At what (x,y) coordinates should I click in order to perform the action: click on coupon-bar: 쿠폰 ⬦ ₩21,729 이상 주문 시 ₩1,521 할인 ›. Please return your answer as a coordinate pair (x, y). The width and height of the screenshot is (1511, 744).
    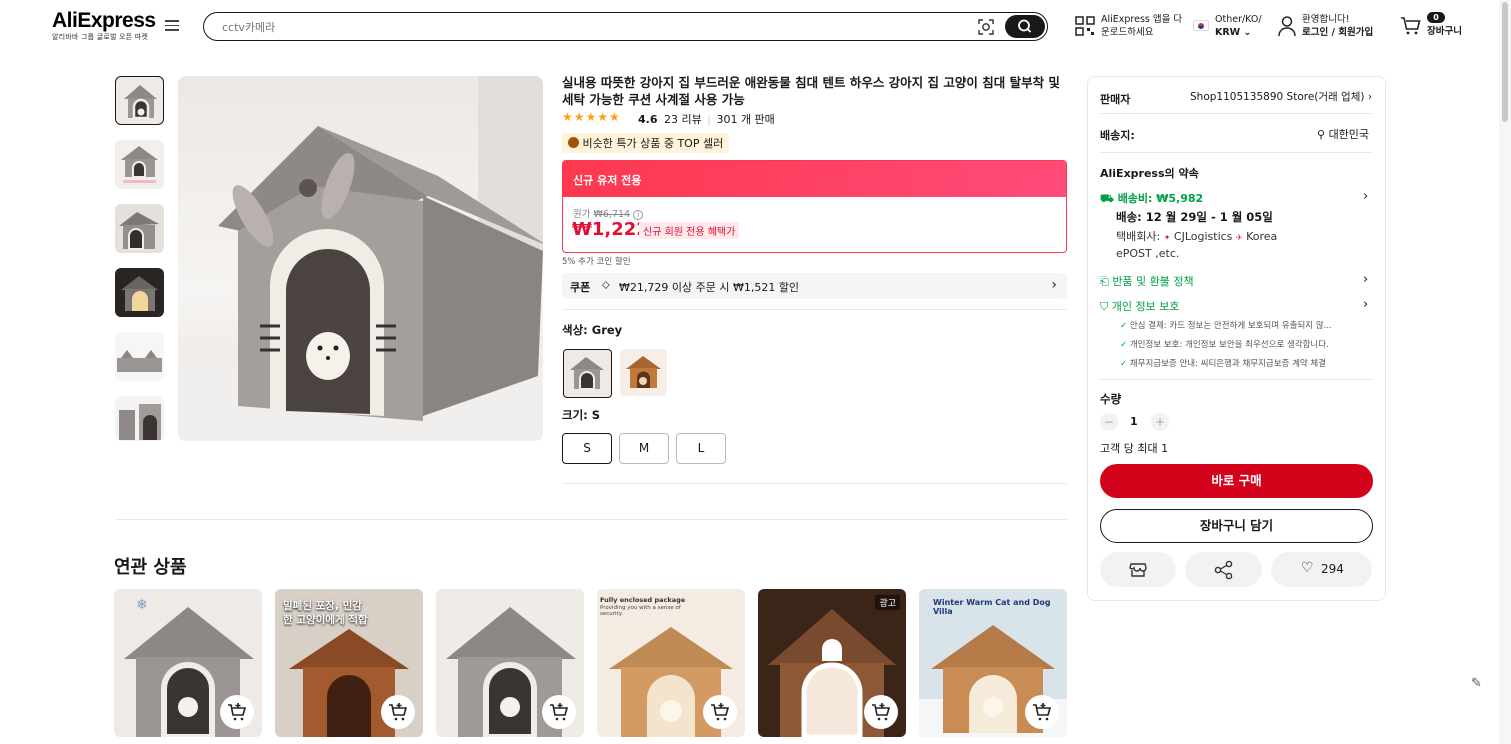
    Looking at the image, I should click on (814, 286).